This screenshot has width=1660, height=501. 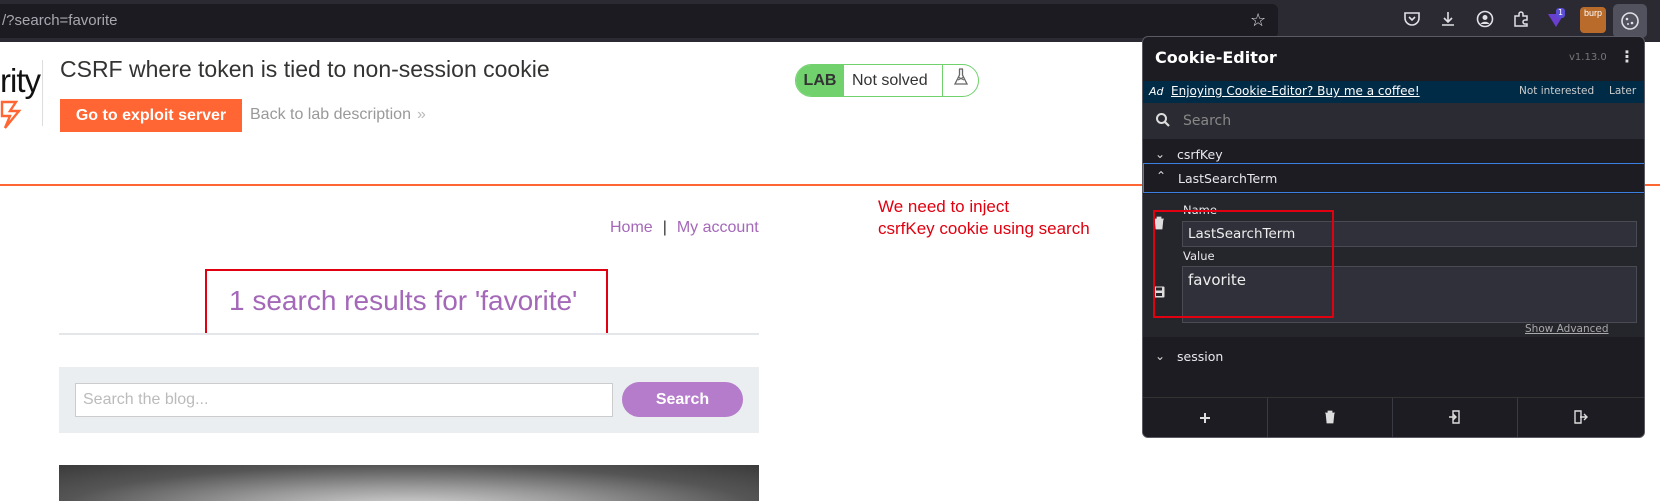 I want to click on search-icon, so click(x=1163, y=120).